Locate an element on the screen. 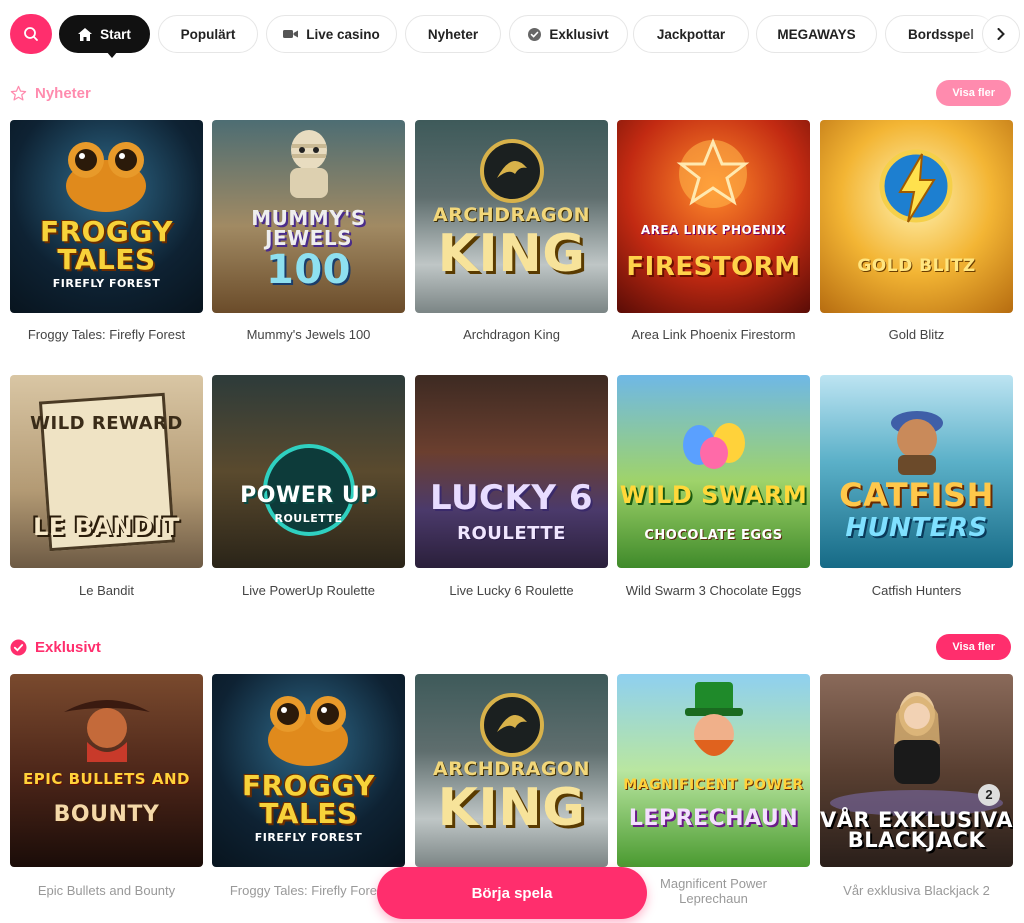  start-playing-button: Börja spela is located at coordinates (512, 893).